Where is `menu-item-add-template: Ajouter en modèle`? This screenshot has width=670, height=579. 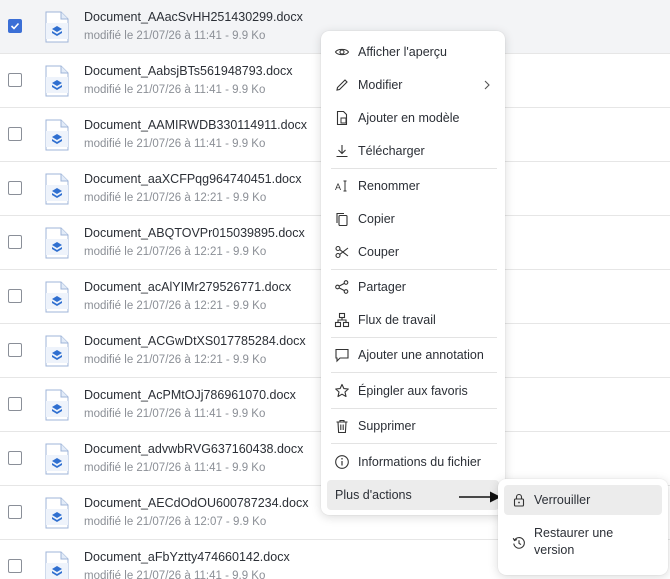 menu-item-add-template: Ajouter en modèle is located at coordinates (413, 118).